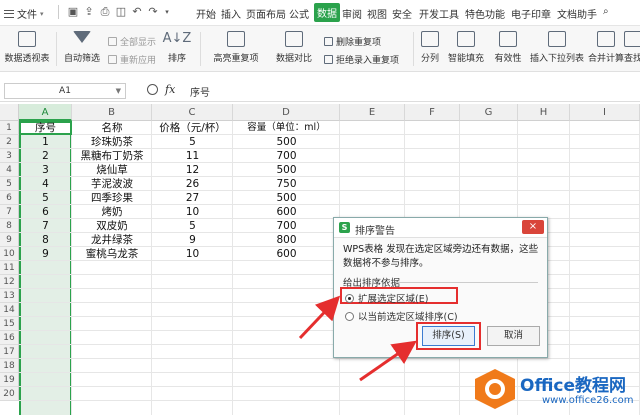  Describe the element at coordinates (112, 112) in the screenshot. I see `column-header-b: B` at that location.